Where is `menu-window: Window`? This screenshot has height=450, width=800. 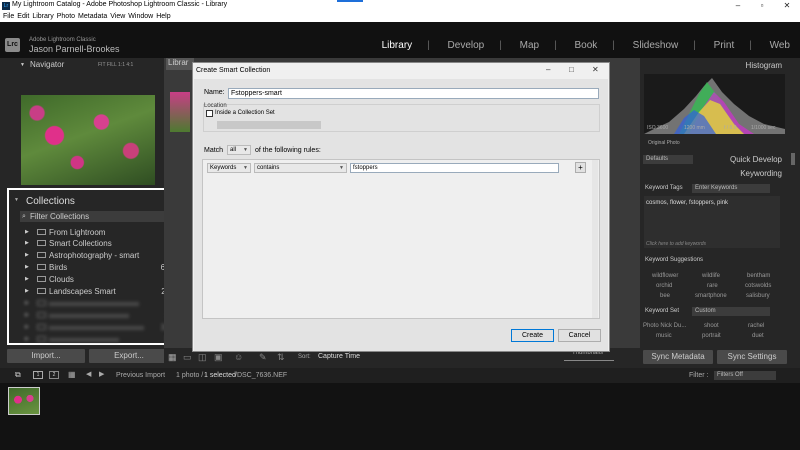
menu-window: Window is located at coordinates (140, 17).